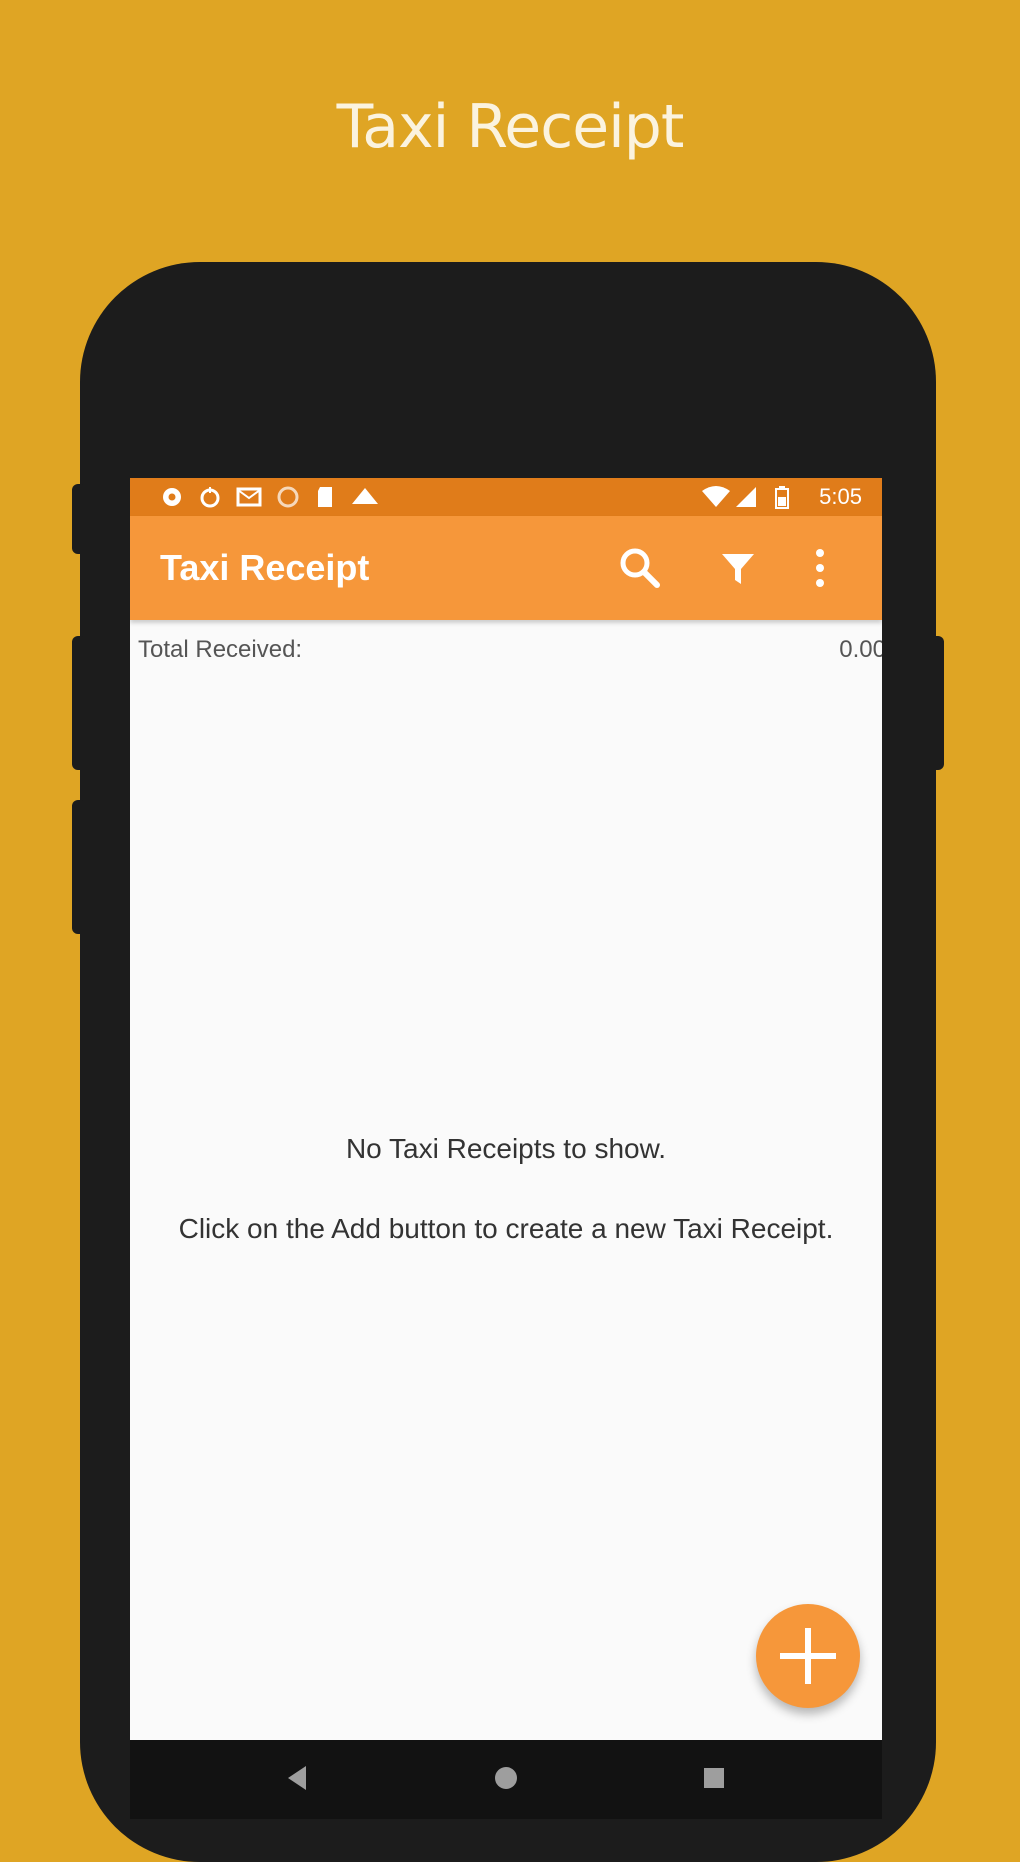  What do you see at coordinates (716, 497) in the screenshot?
I see `wifi-icon` at bounding box center [716, 497].